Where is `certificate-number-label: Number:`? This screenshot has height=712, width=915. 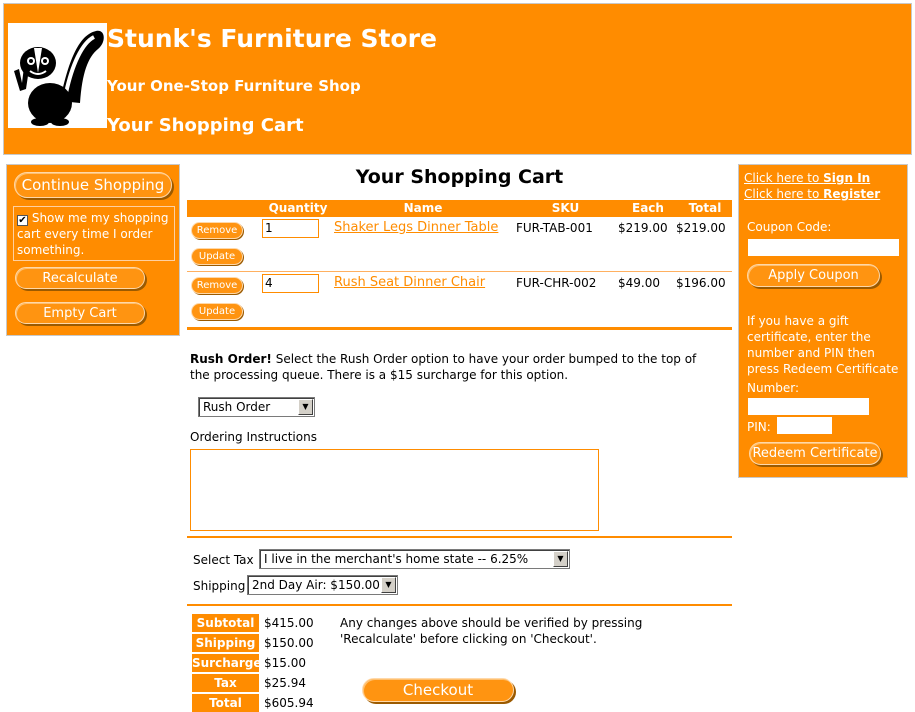
certificate-number-label: Number: is located at coordinates (773, 388).